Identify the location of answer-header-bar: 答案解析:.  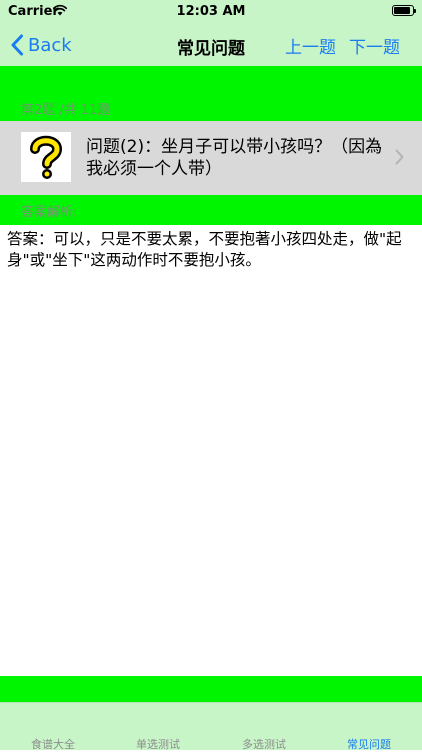
(211, 210).